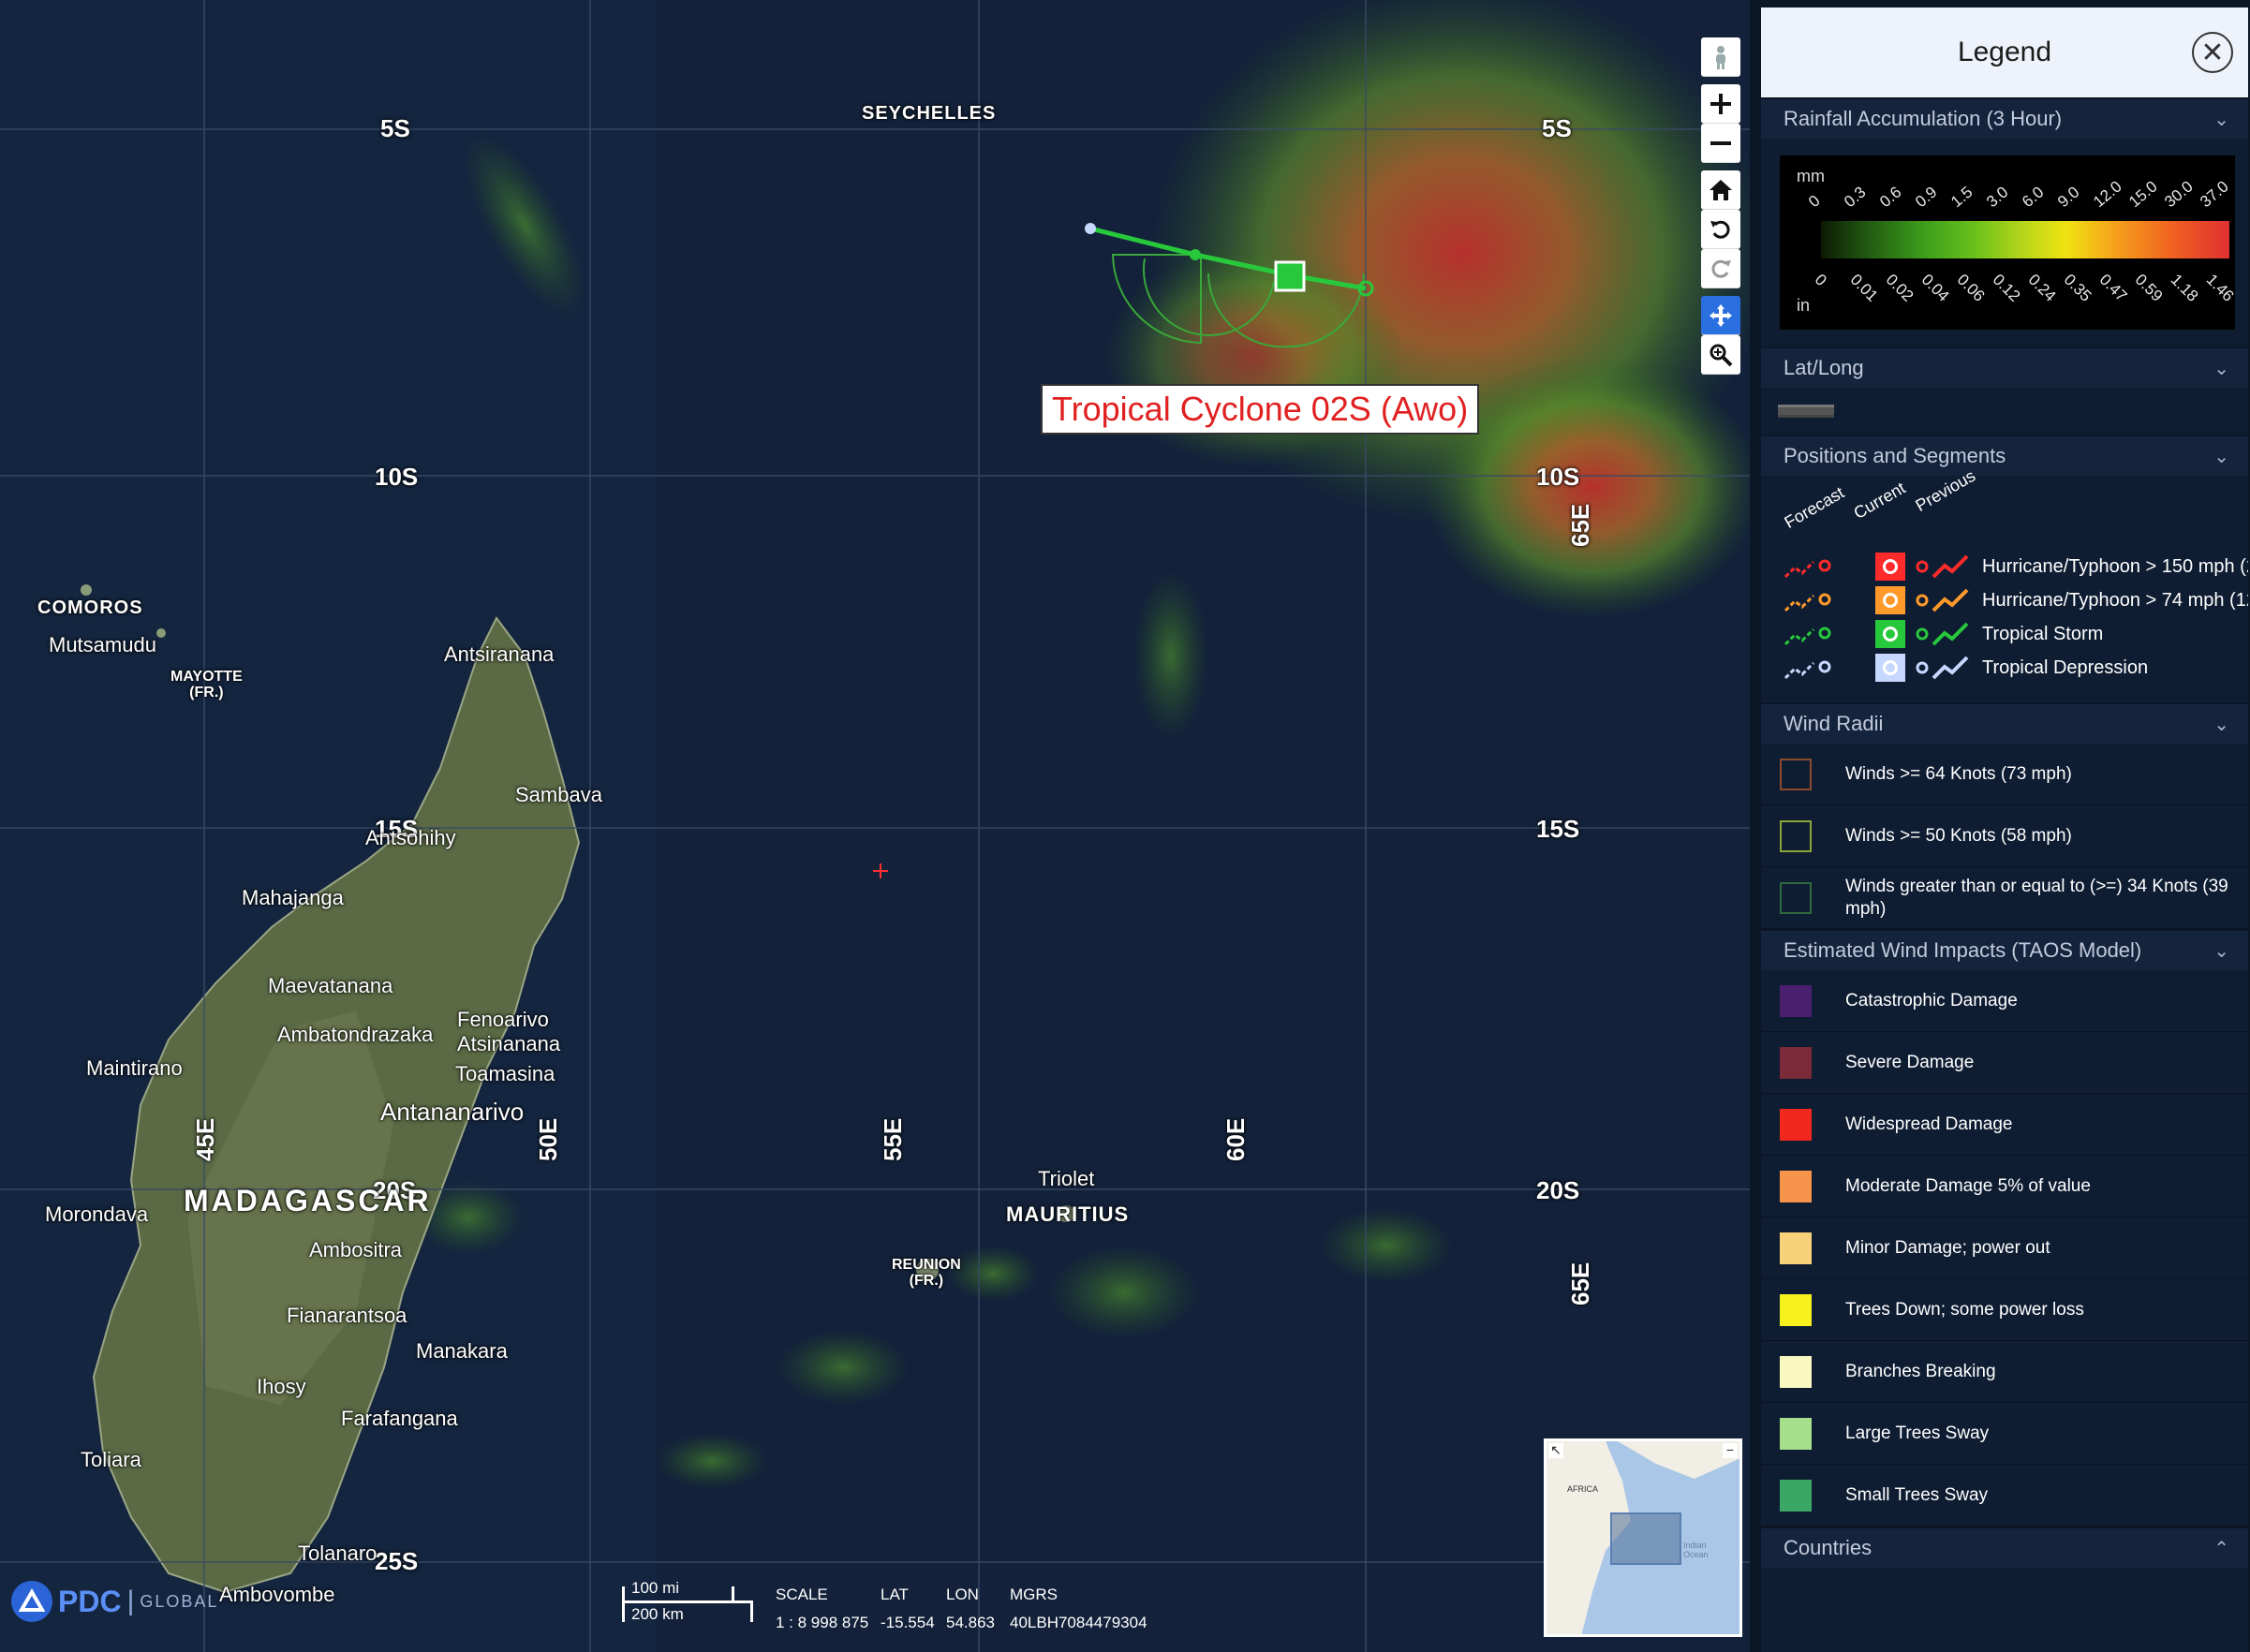 Image resolution: width=2250 pixels, height=1652 pixels. Describe the element at coordinates (1646, 1538) in the screenshot. I see `minimap-viewport-box` at that location.